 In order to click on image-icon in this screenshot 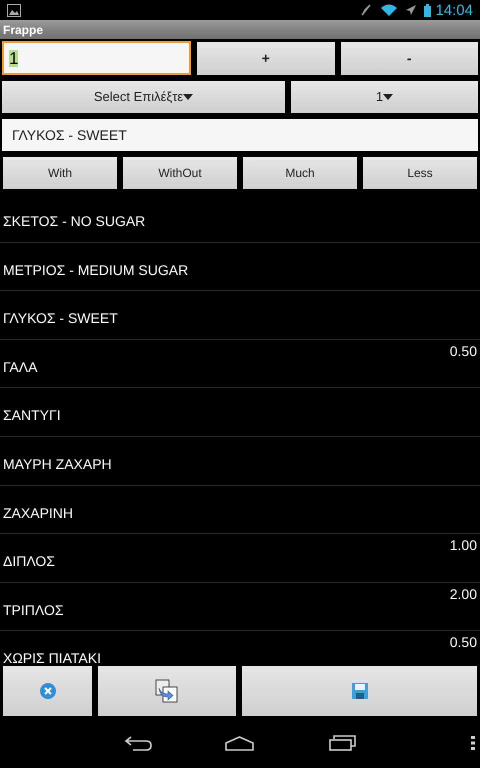, I will do `click(14, 10)`.